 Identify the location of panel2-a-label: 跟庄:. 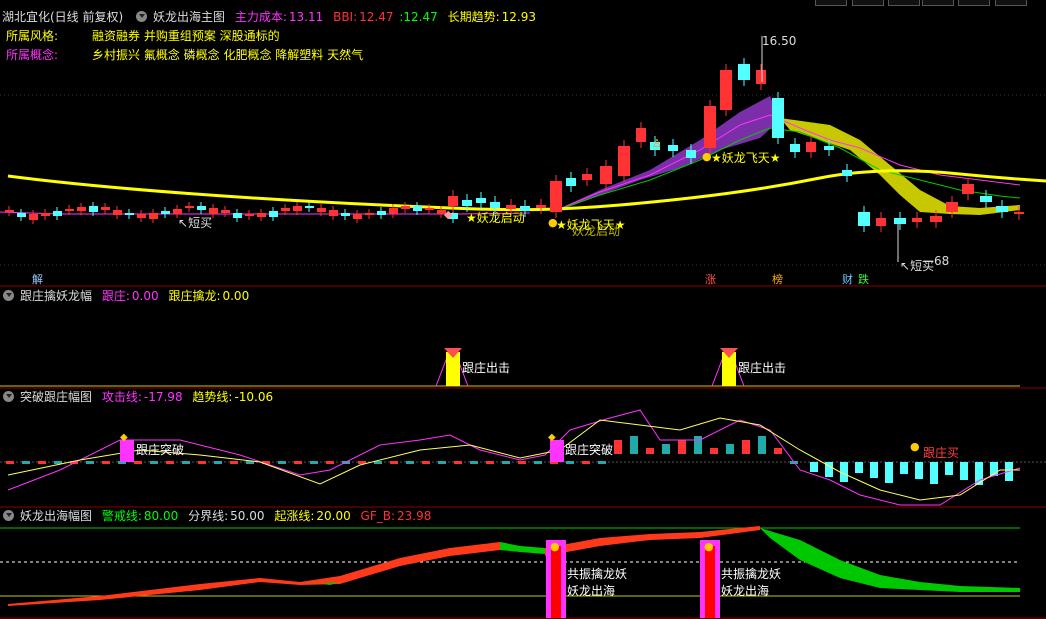
(115, 296).